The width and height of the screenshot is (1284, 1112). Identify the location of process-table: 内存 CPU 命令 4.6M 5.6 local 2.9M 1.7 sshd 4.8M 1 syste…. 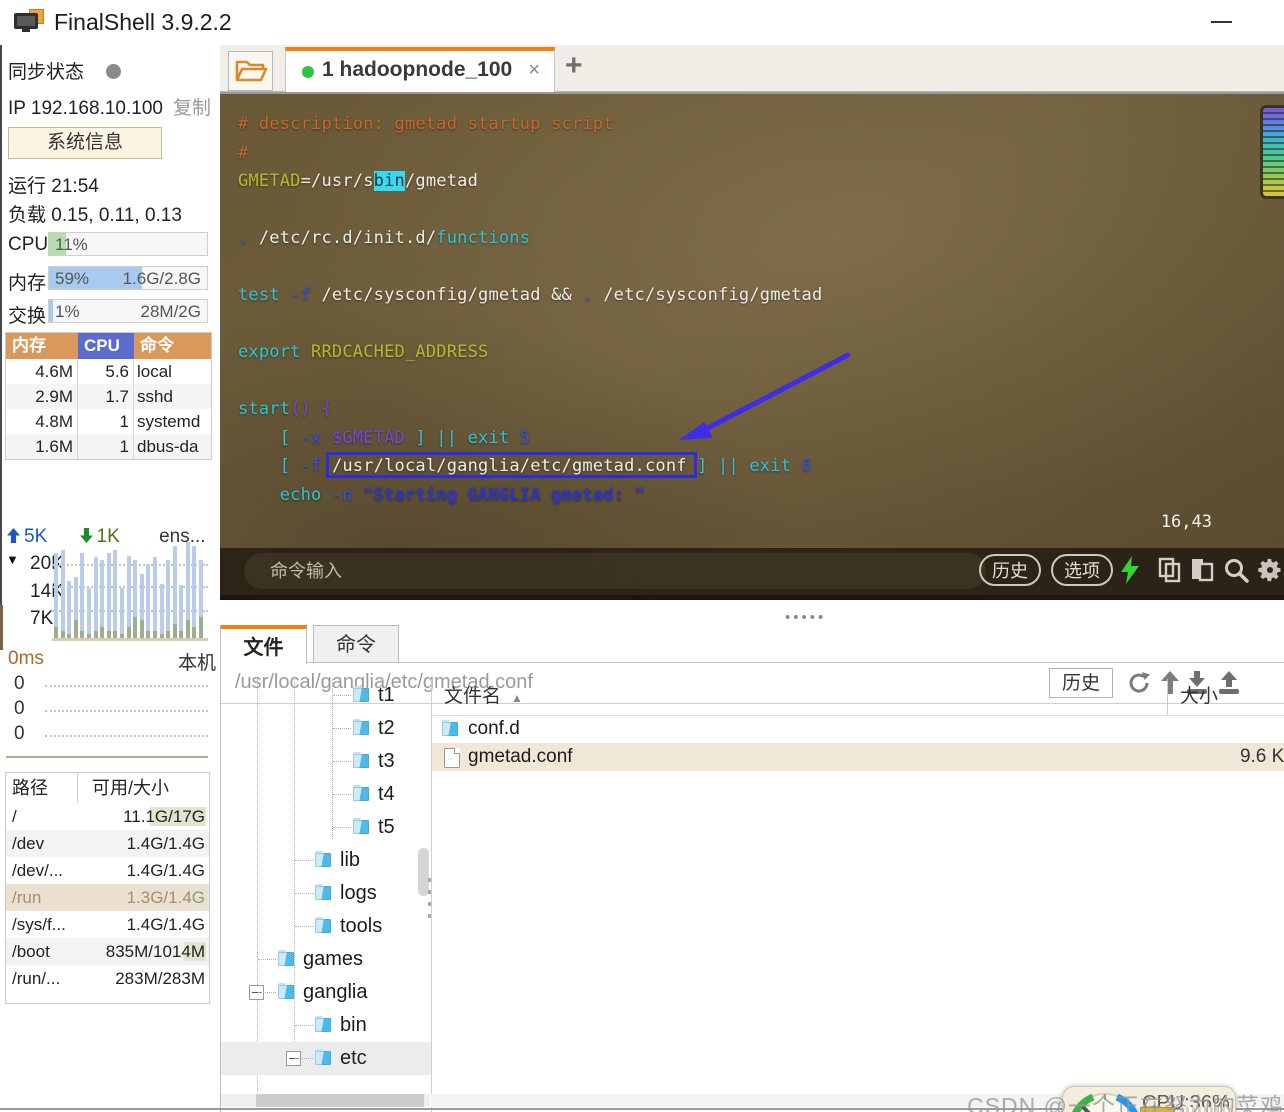
(108, 396).